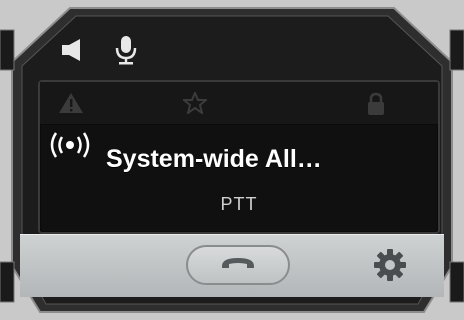 Image resolution: width=464 pixels, height=320 pixels. Describe the element at coordinates (239, 103) in the screenshot. I see `status-strip` at that location.